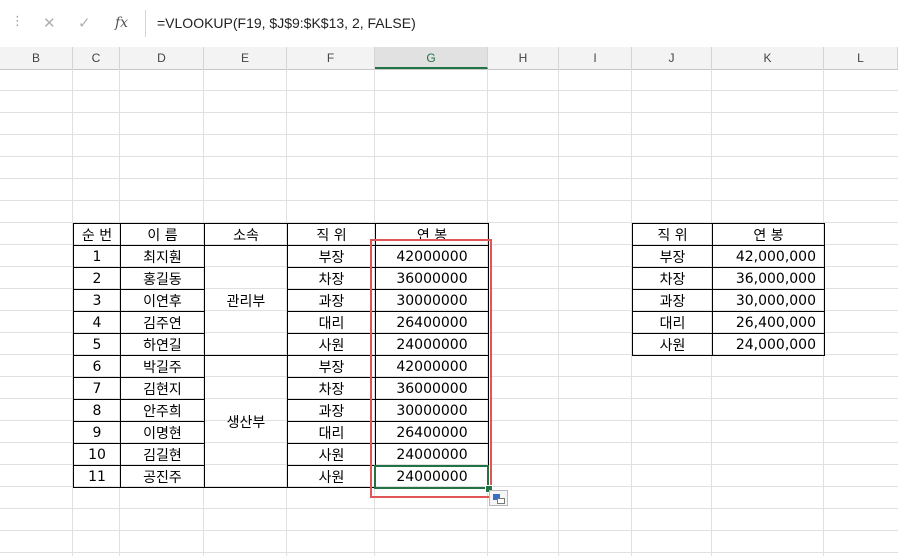 The image size is (898, 560). What do you see at coordinates (768, 278) in the screenshot?
I see `lookup-salary-cell: 36,000,000` at bounding box center [768, 278].